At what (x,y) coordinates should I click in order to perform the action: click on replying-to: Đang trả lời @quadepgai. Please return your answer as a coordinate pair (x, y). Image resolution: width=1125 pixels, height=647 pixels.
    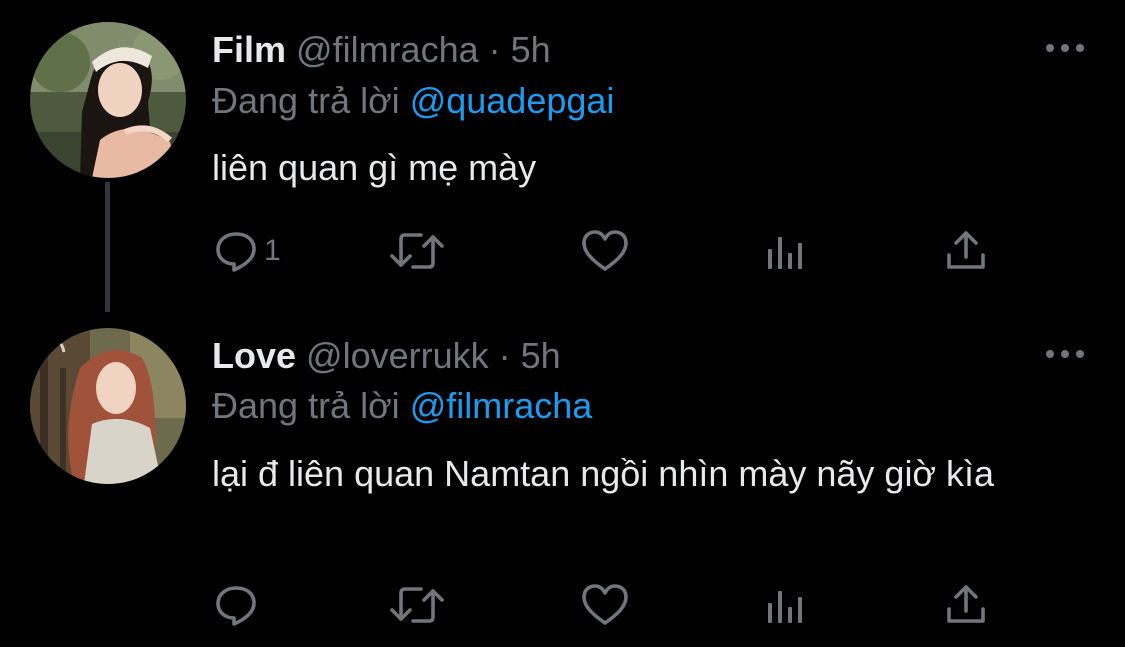
    Looking at the image, I should click on (413, 101).